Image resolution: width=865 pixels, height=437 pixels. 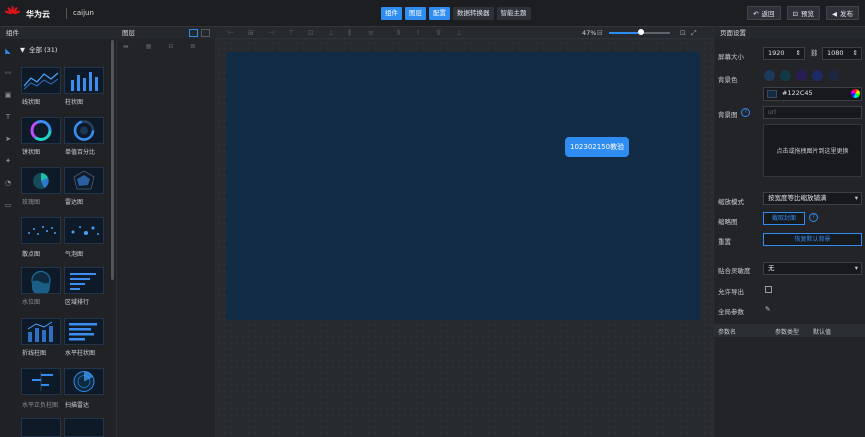 I want to click on tab-layers: 图层, so click(x=415, y=13).